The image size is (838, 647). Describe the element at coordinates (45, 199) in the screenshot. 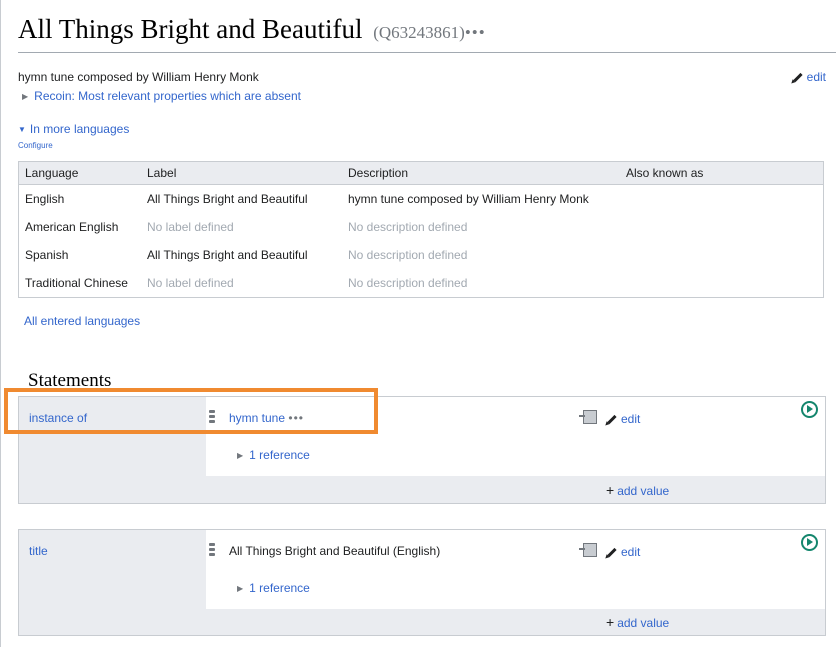

I see `language-name: English` at that location.